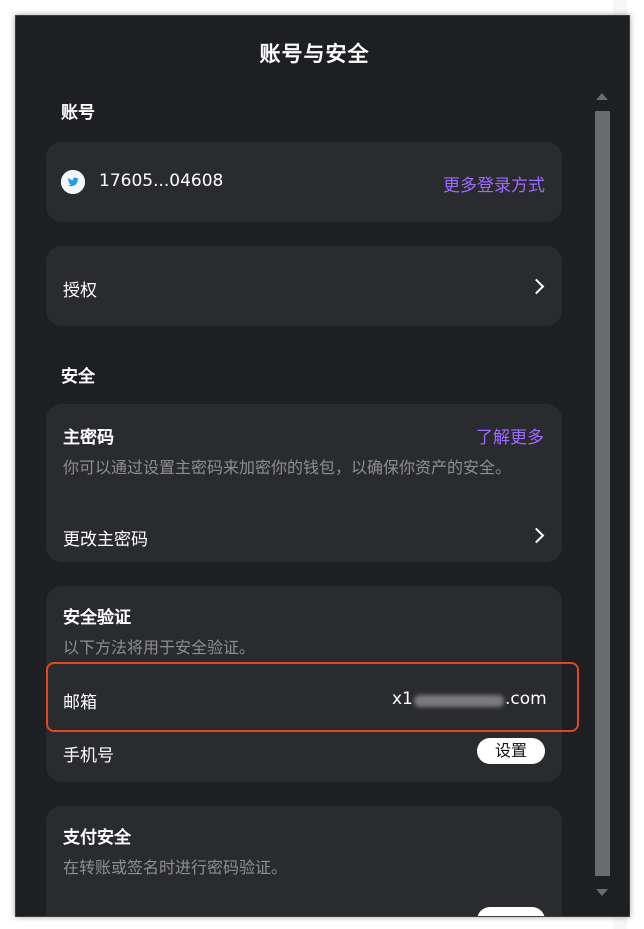  What do you see at coordinates (175, 867) in the screenshot?
I see `payment-security-description: 在转账或签名时进行密码验证。` at bounding box center [175, 867].